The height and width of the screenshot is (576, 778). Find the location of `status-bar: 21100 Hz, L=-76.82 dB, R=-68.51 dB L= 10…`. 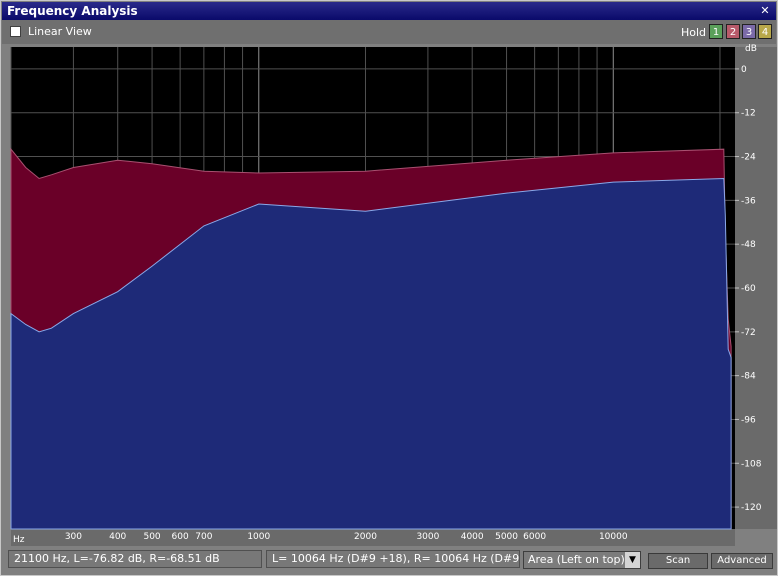

status-bar: 21100 Hz, L=-76.82 dB, R=-68.51 dB L= 10… is located at coordinates (389, 561).